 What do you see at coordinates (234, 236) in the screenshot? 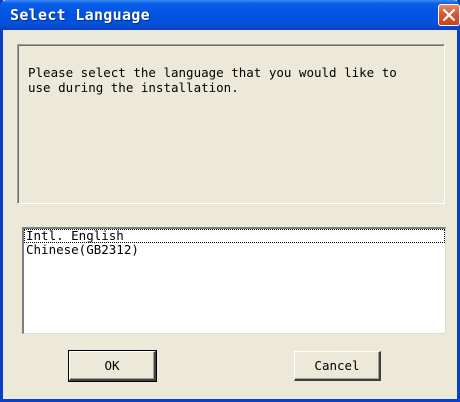
I see `list-item-intl-english: Intl. English` at bounding box center [234, 236].